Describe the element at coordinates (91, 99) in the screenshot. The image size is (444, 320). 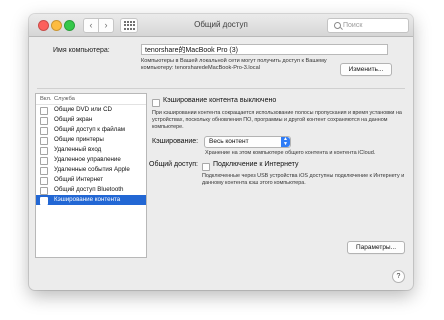
I see `services-list-header: Вкл. Служба` at that location.